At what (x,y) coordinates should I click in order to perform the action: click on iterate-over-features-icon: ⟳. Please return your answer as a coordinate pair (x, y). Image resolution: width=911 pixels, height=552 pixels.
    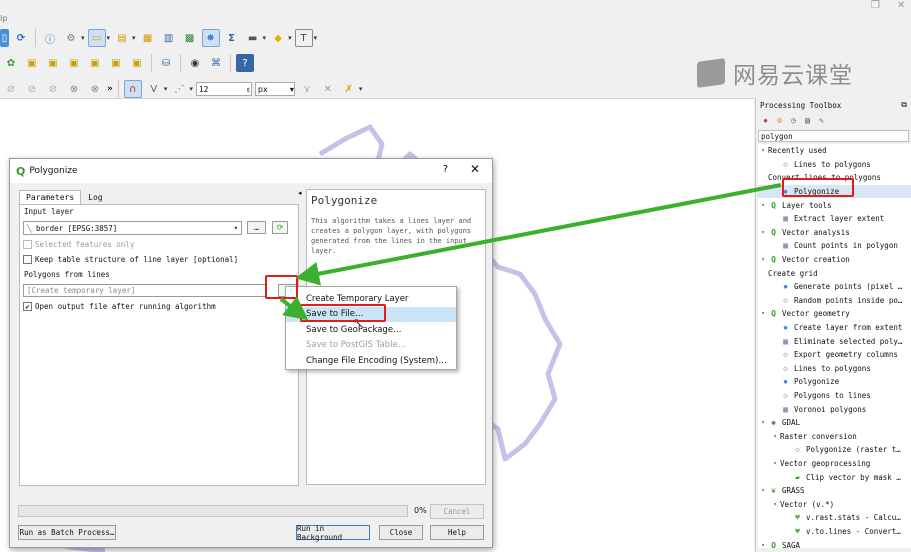
    Looking at the image, I should click on (280, 227).